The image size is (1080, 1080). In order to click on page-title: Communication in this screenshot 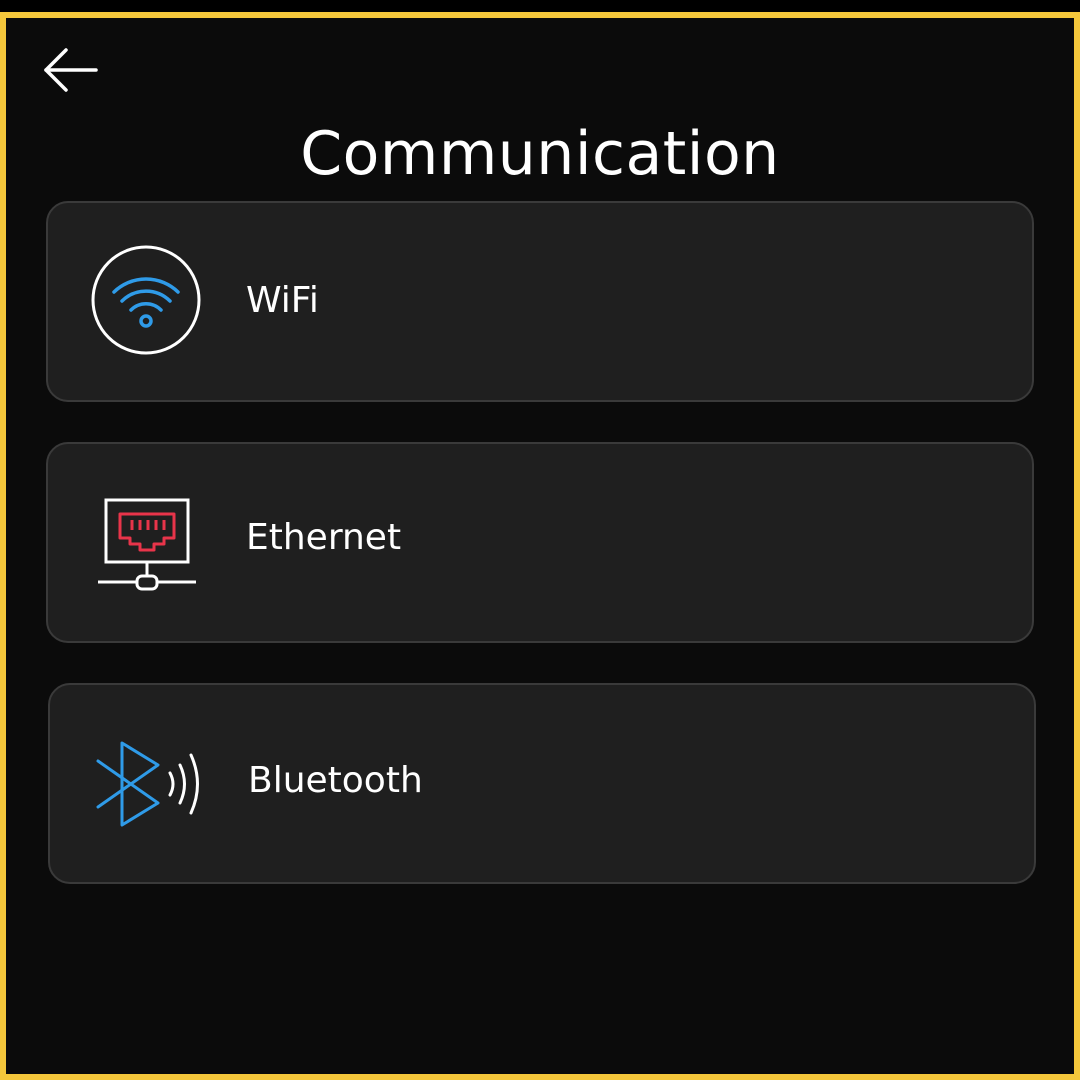, I will do `click(540, 154)`.